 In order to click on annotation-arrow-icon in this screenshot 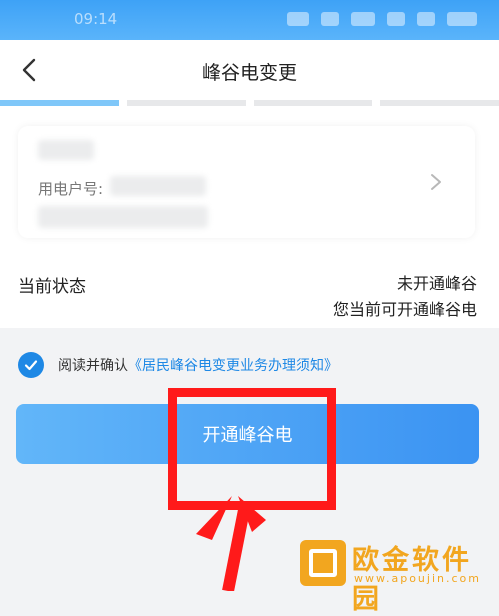, I will do `click(231, 543)`.